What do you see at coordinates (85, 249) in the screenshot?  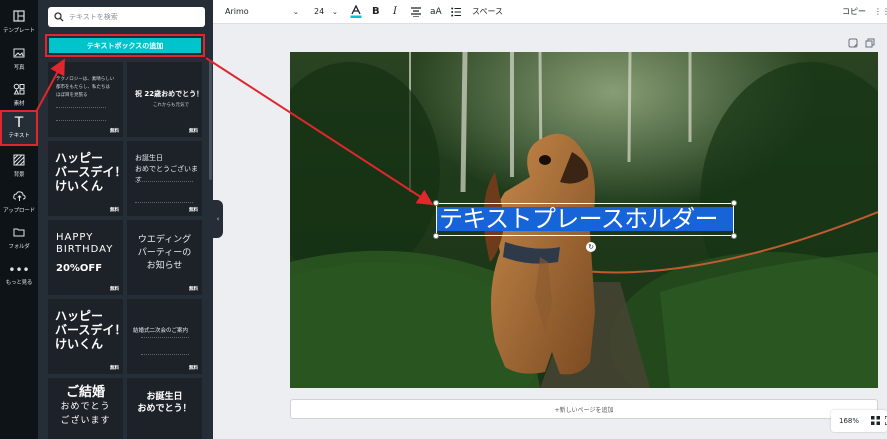 I see `tile-text: BIRTHDAY` at bounding box center [85, 249].